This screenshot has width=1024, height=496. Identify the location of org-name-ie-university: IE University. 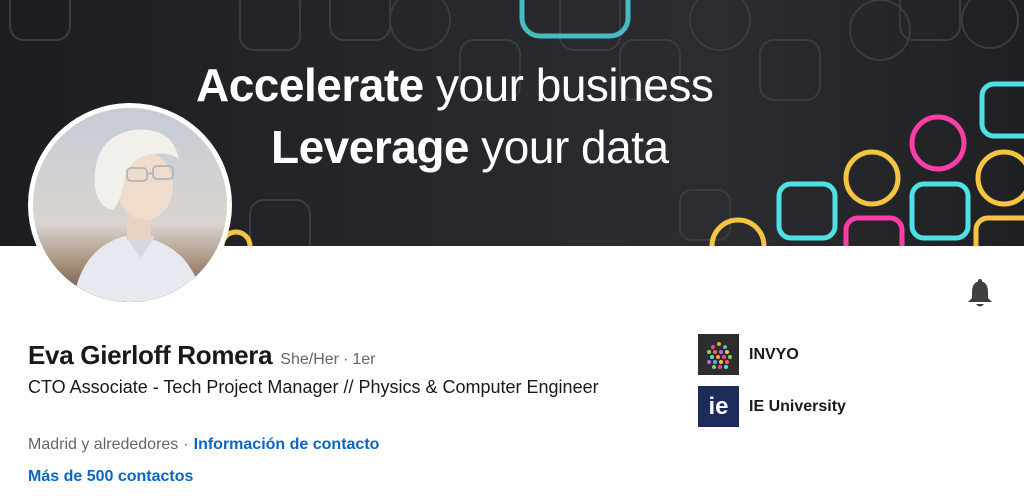
(797, 406).